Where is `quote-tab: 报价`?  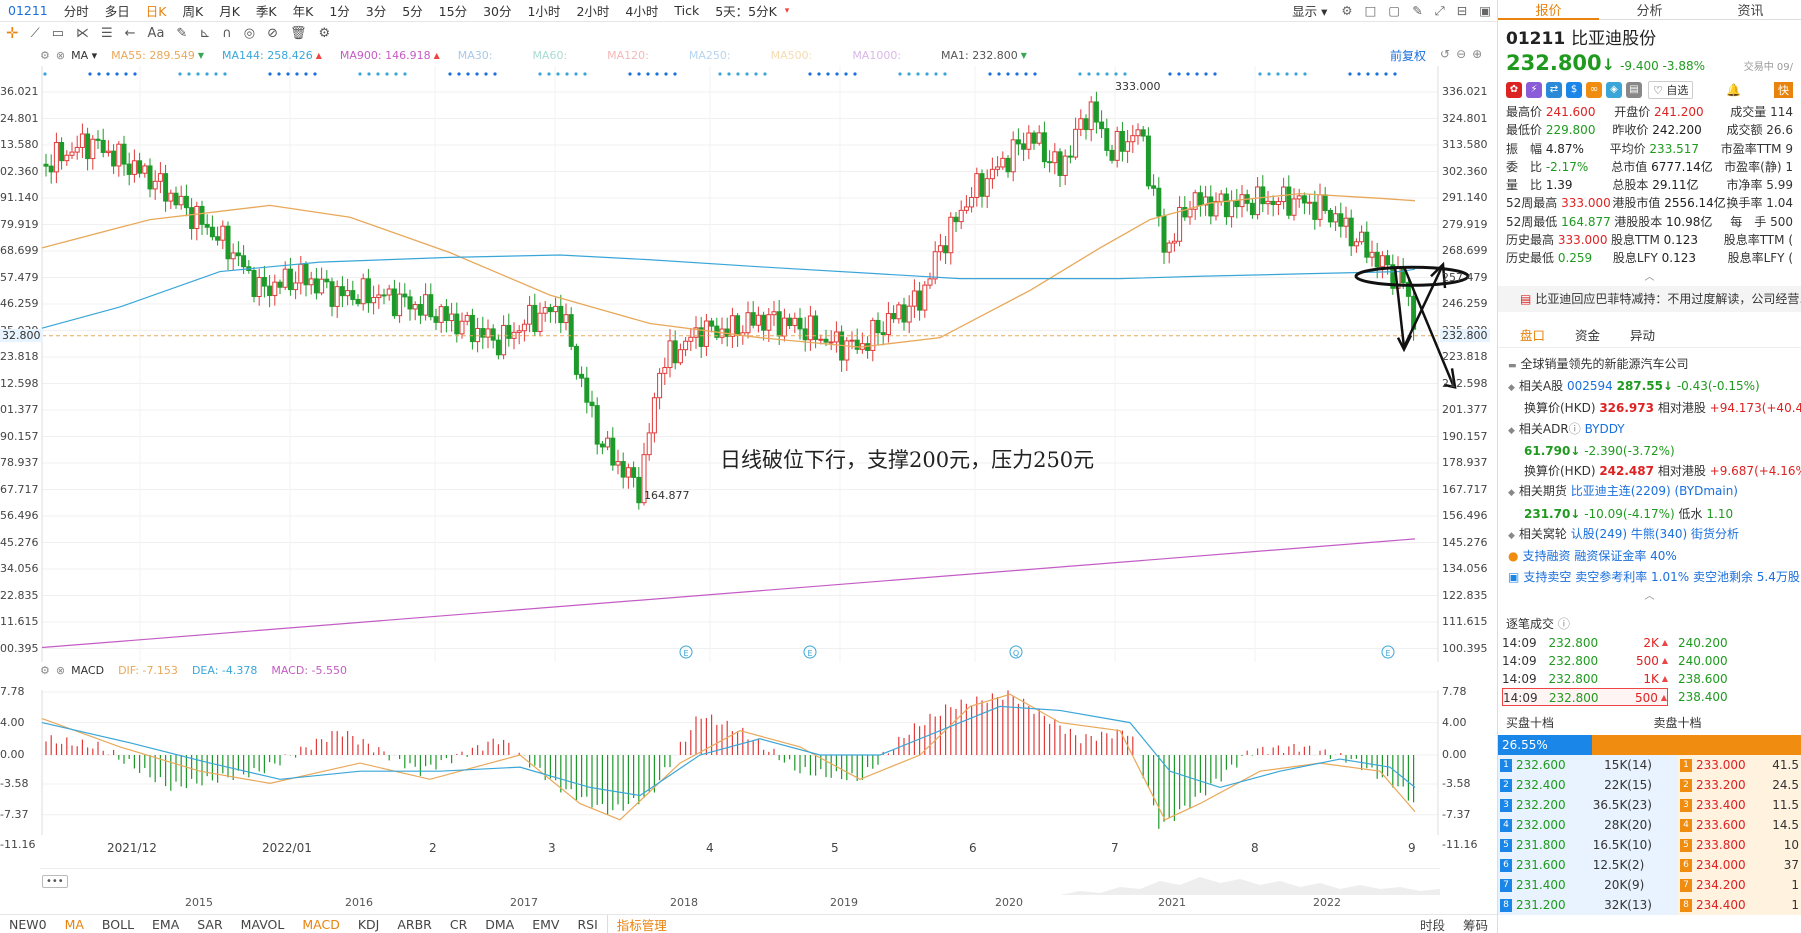
quote-tab: 报价 is located at coordinates (1548, 10).